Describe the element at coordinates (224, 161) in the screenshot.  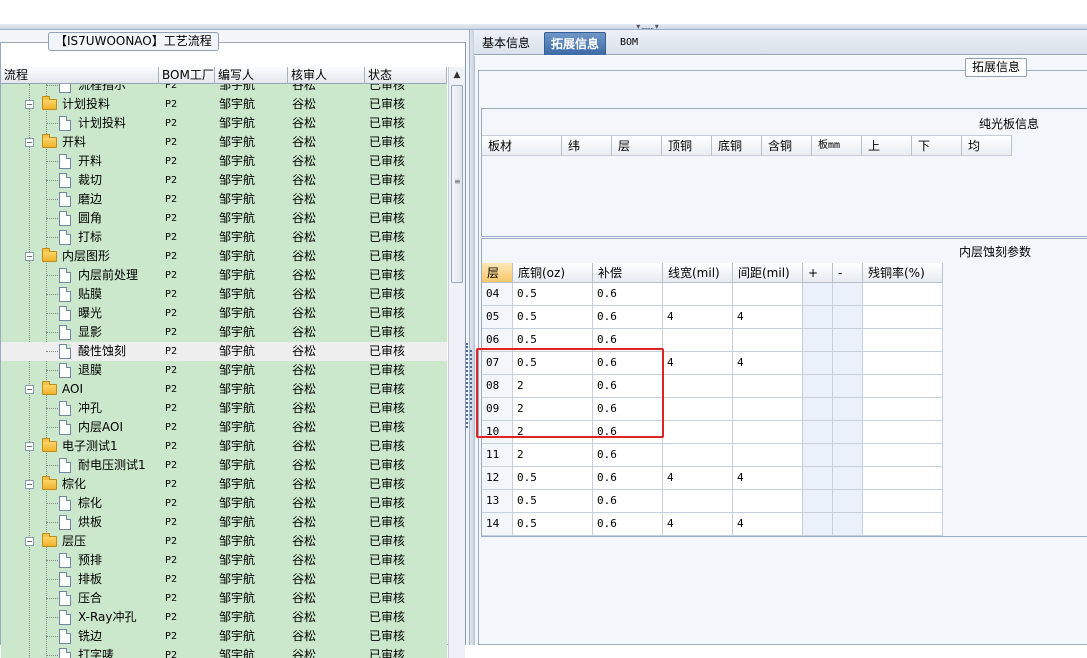
I see `tree-row: 开料 P2 邹宇航 谷松 已审核` at that location.